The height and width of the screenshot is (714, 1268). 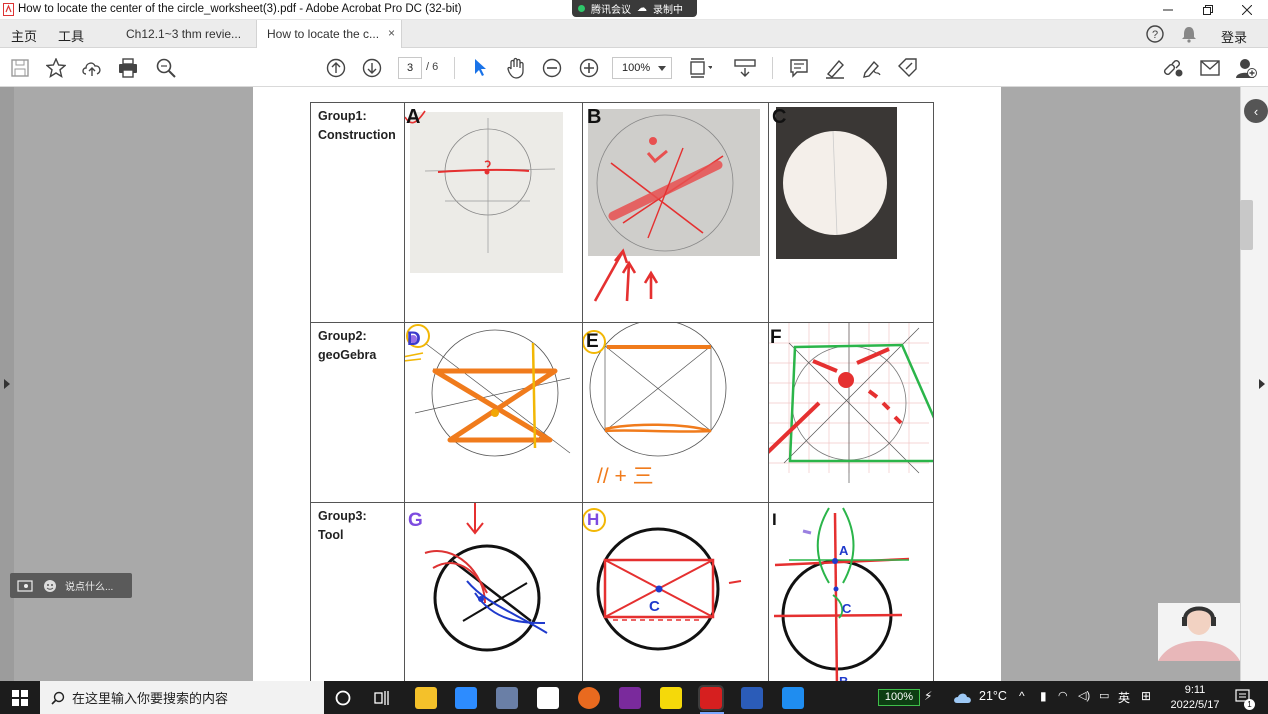 What do you see at coordinates (329, 34) in the screenshot?
I see `tab-doc-worksheet: How to locate the c... ×` at bounding box center [329, 34].